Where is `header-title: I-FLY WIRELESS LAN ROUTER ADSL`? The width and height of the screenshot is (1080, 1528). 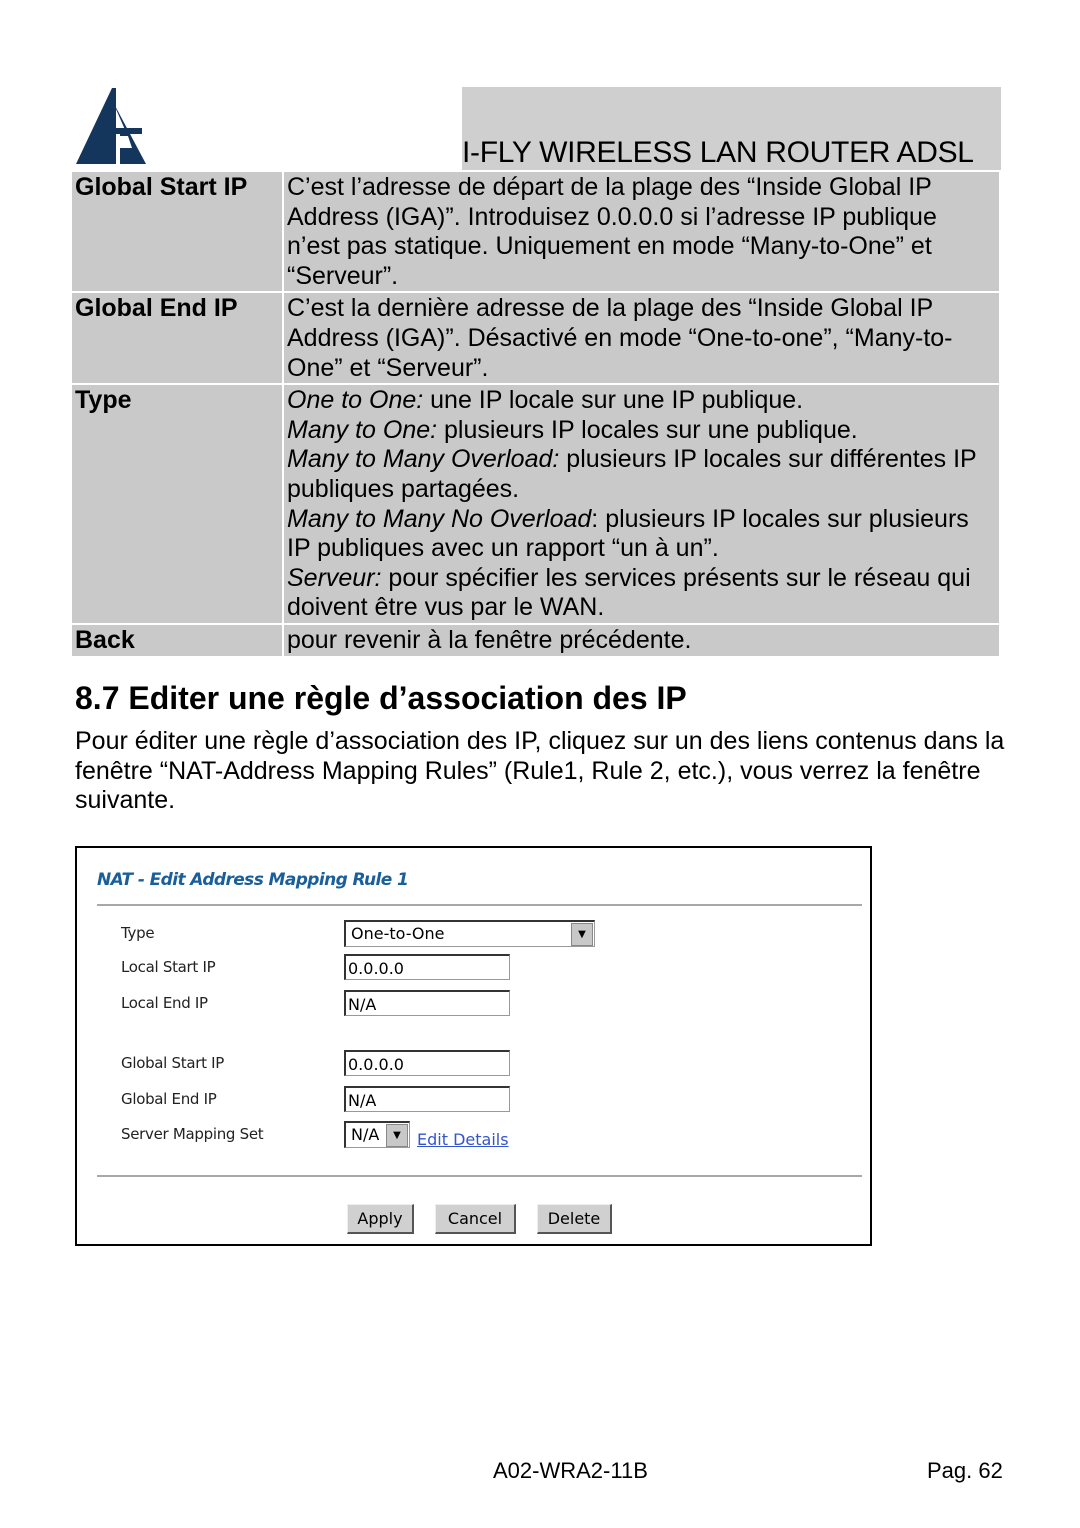 header-title: I-FLY WIRELESS LAN ROUTER ADSL is located at coordinates (718, 152).